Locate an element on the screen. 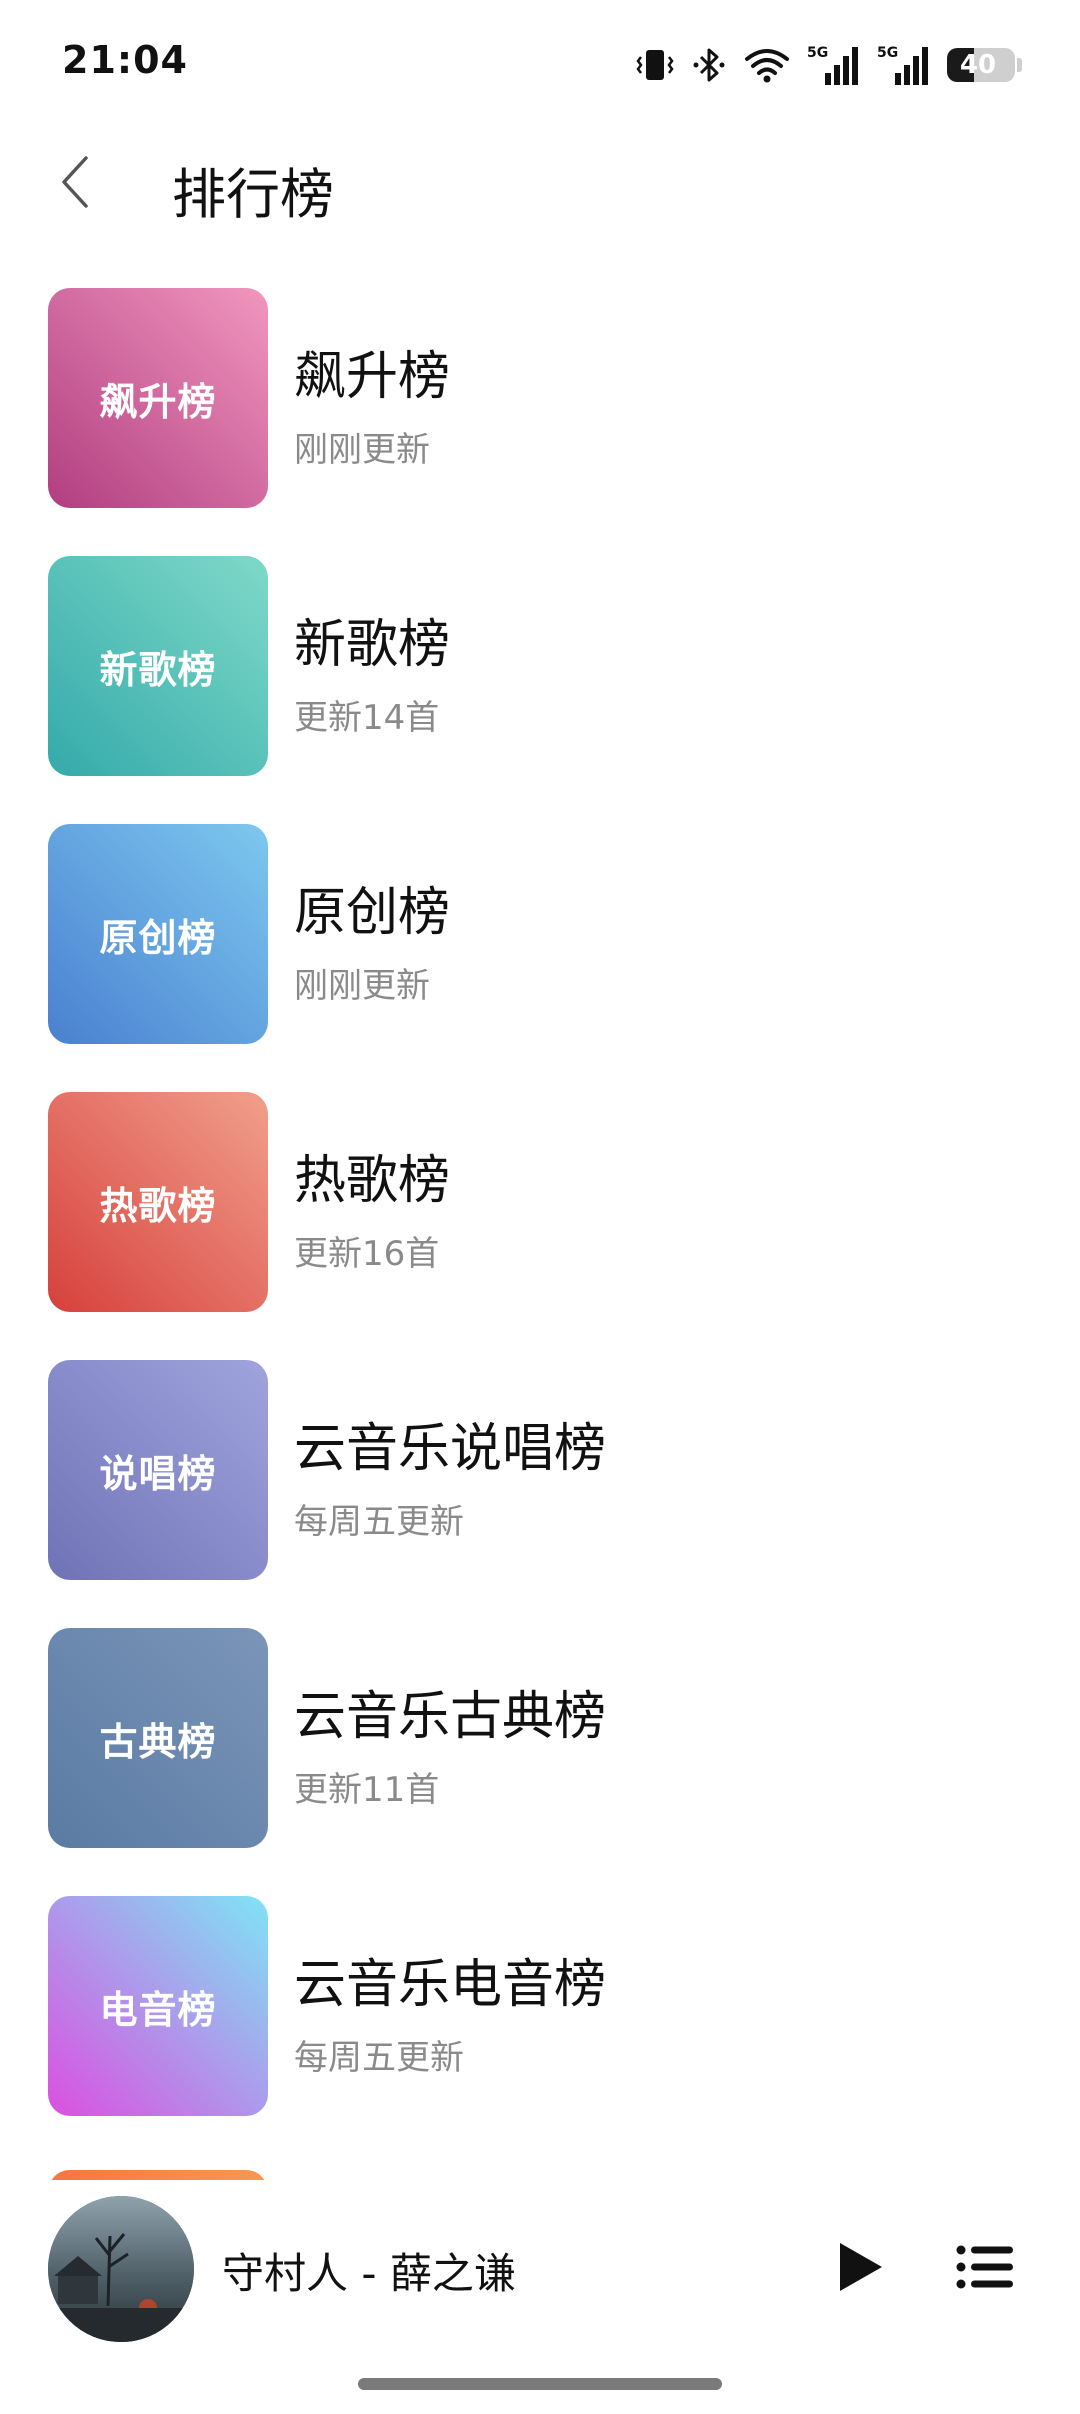  ranking-cover: 热歌榜 is located at coordinates (158, 1202).